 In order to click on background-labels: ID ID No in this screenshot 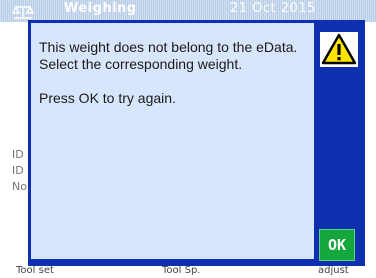, I will do `click(13, 175)`.